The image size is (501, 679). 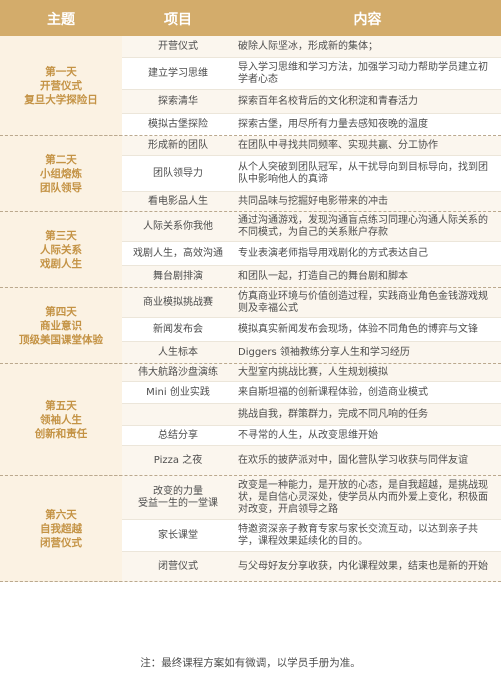 What do you see at coordinates (178, 226) in the screenshot?
I see `row-item: 人际关系你我他` at bounding box center [178, 226].